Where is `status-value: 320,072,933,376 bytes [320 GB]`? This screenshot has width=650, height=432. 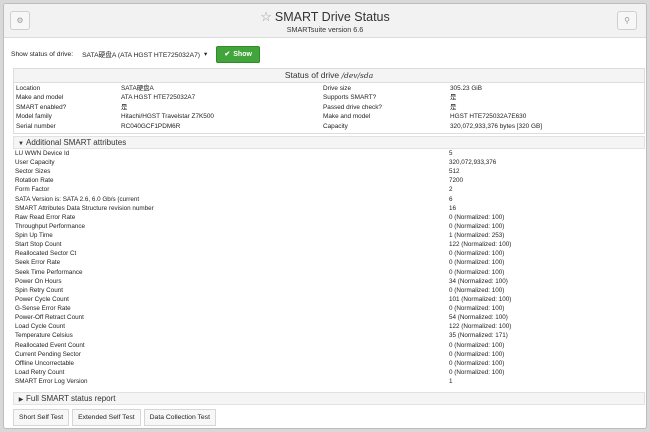
status-value: 320,072,933,376 bytes [320 GB] is located at coordinates (496, 126).